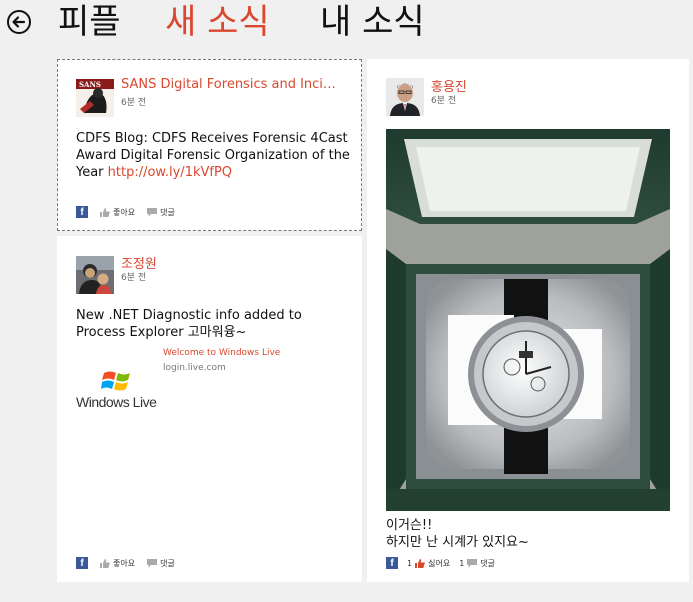 The image size is (693, 602). Describe the element at coordinates (170, 172) in the screenshot. I see `post-link: http://ow.ly/1kVfPQ` at that location.